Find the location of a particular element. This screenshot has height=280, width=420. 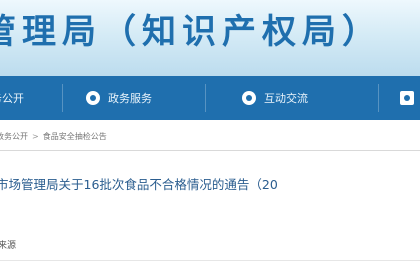

site-title: 管理局（知识产权局） is located at coordinates (191, 32).